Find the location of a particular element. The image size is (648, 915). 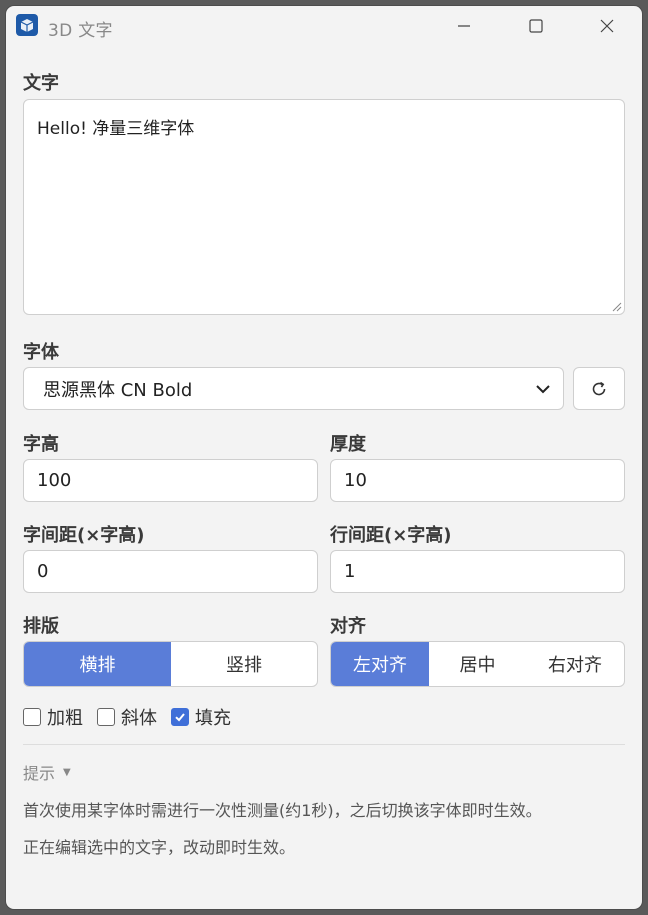

hint-toggle: 提示 ▼ is located at coordinates (47, 772).